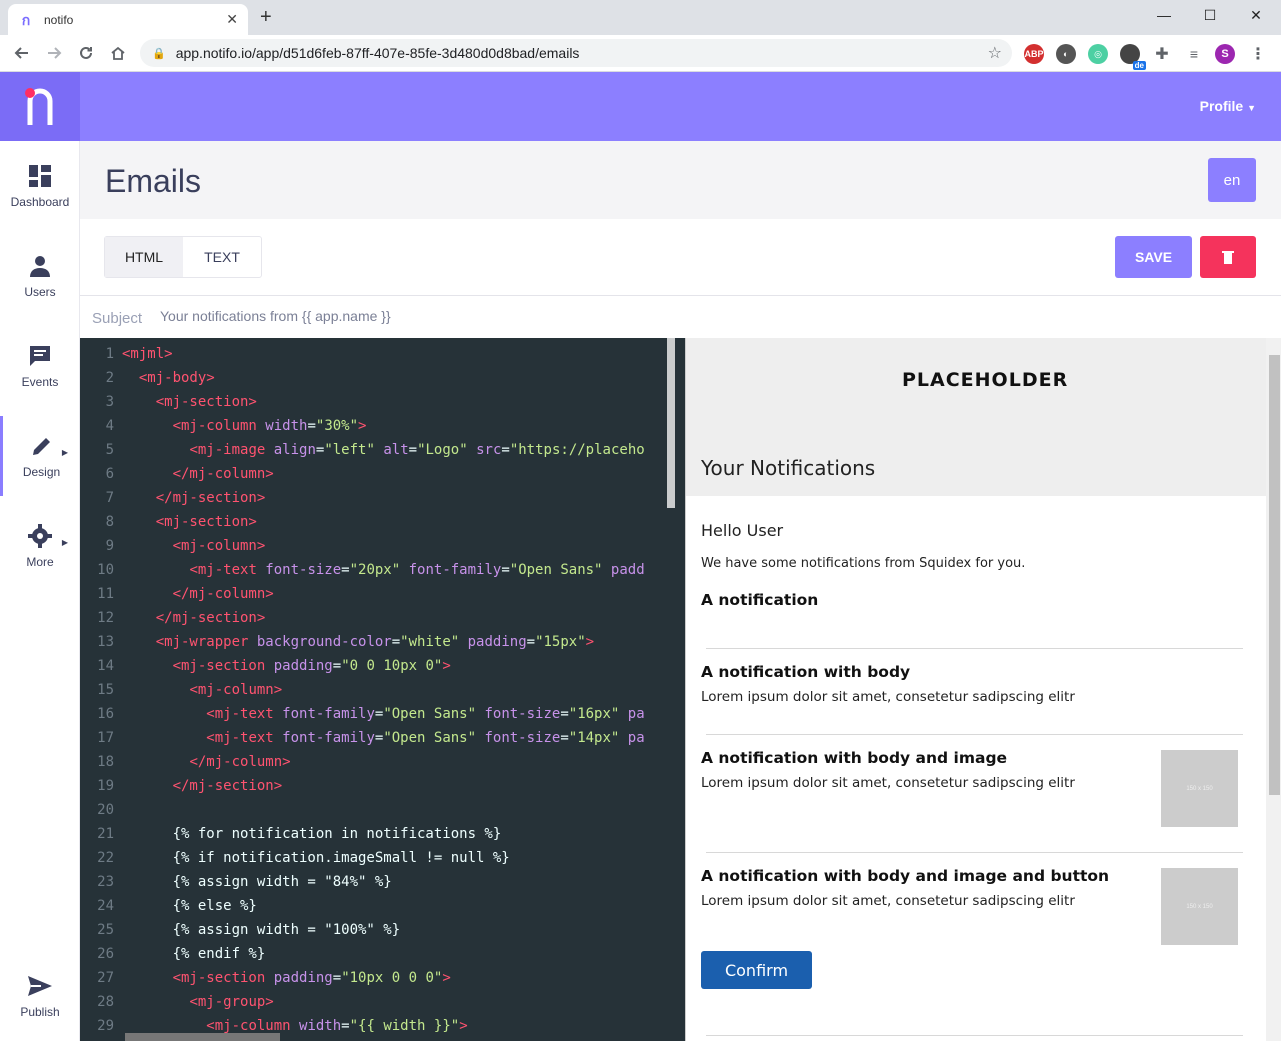 Image resolution: width=1281 pixels, height=1041 pixels. I want to click on browser-tab-bar: ก notifo ✕ + — ☐ ✕, so click(640, 17).